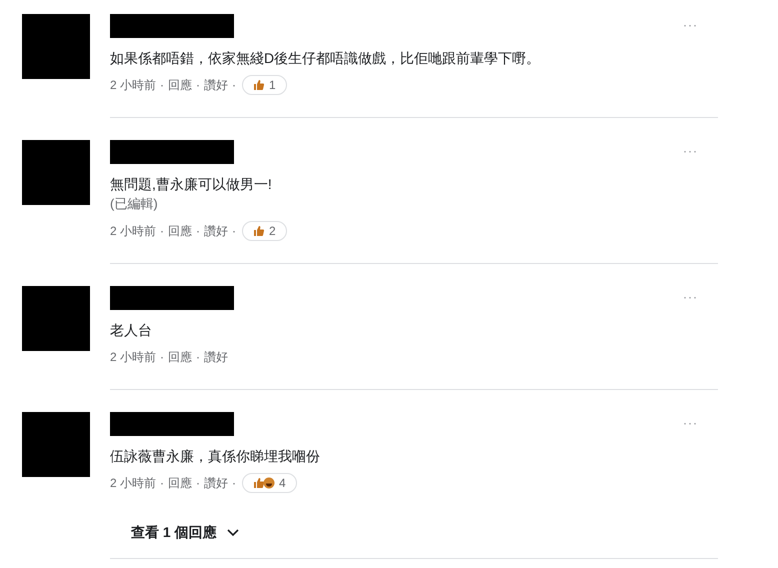 The image size is (778, 568). What do you see at coordinates (326, 58) in the screenshot?
I see `comment-text: 如果係都唔錯，依家無綫D後生仔都唔識做戲，比佢哋跟前輩學下嘢。` at bounding box center [326, 58].